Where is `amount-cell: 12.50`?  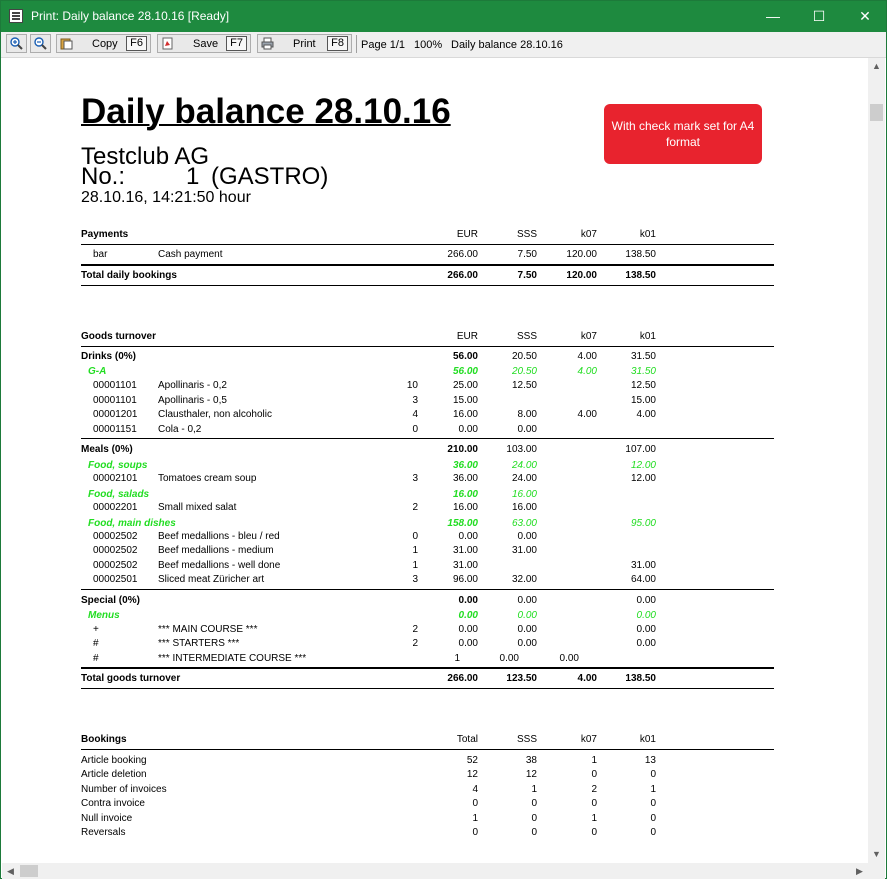 amount-cell: 12.50 is located at coordinates (643, 385).